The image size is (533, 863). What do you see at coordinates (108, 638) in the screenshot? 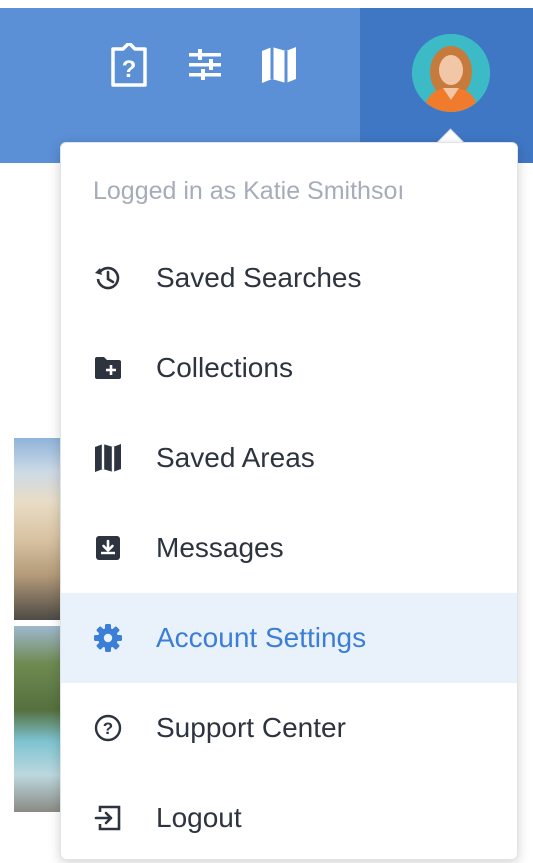
I see `gear-icon` at bounding box center [108, 638].